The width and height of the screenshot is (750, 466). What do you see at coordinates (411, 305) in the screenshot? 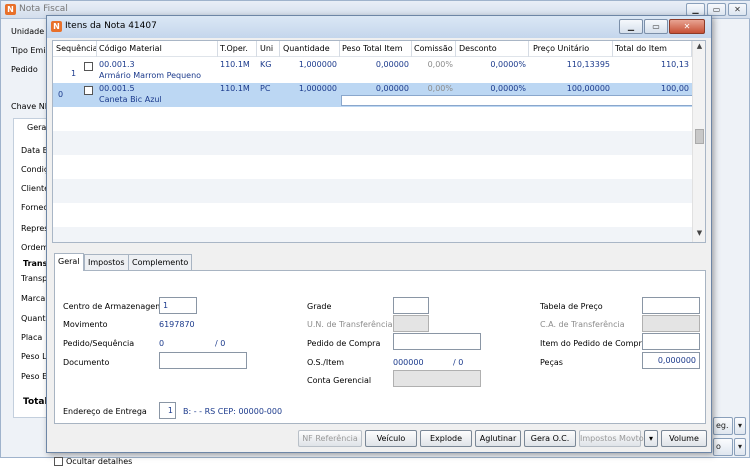
I see `grade-input` at bounding box center [411, 305].